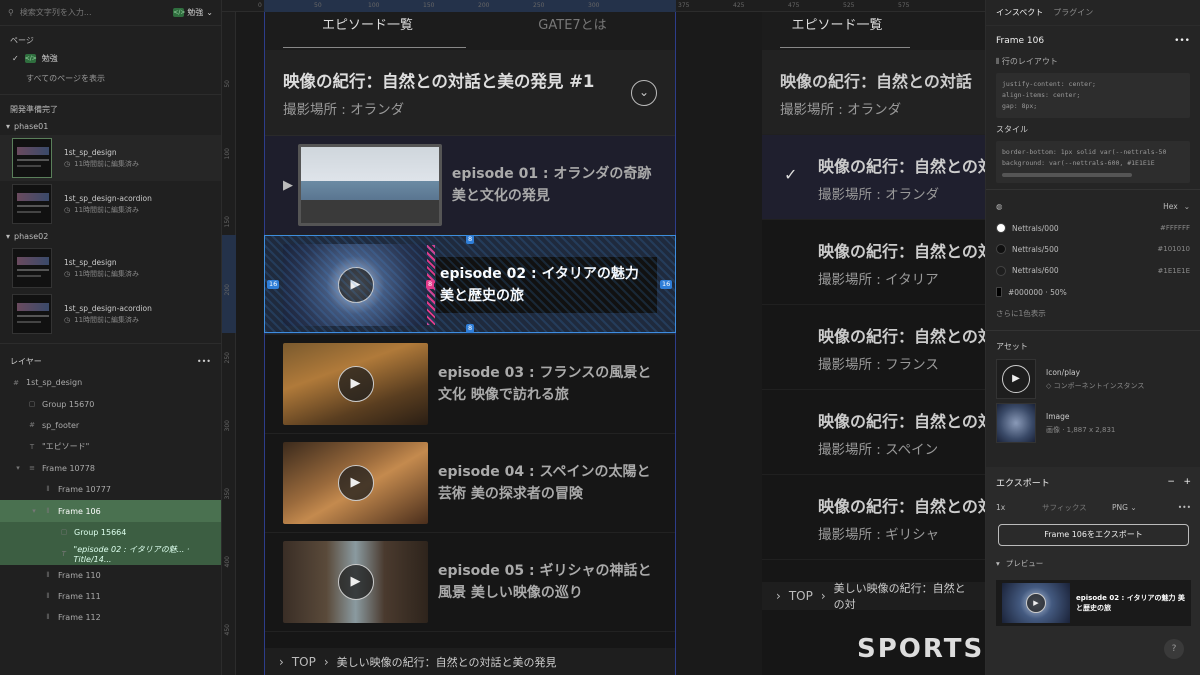 The width and height of the screenshot is (1200, 675). I want to click on preview-caption: episode 02 : イタリアの魅力 美と歴史の旅, so click(1130, 602).